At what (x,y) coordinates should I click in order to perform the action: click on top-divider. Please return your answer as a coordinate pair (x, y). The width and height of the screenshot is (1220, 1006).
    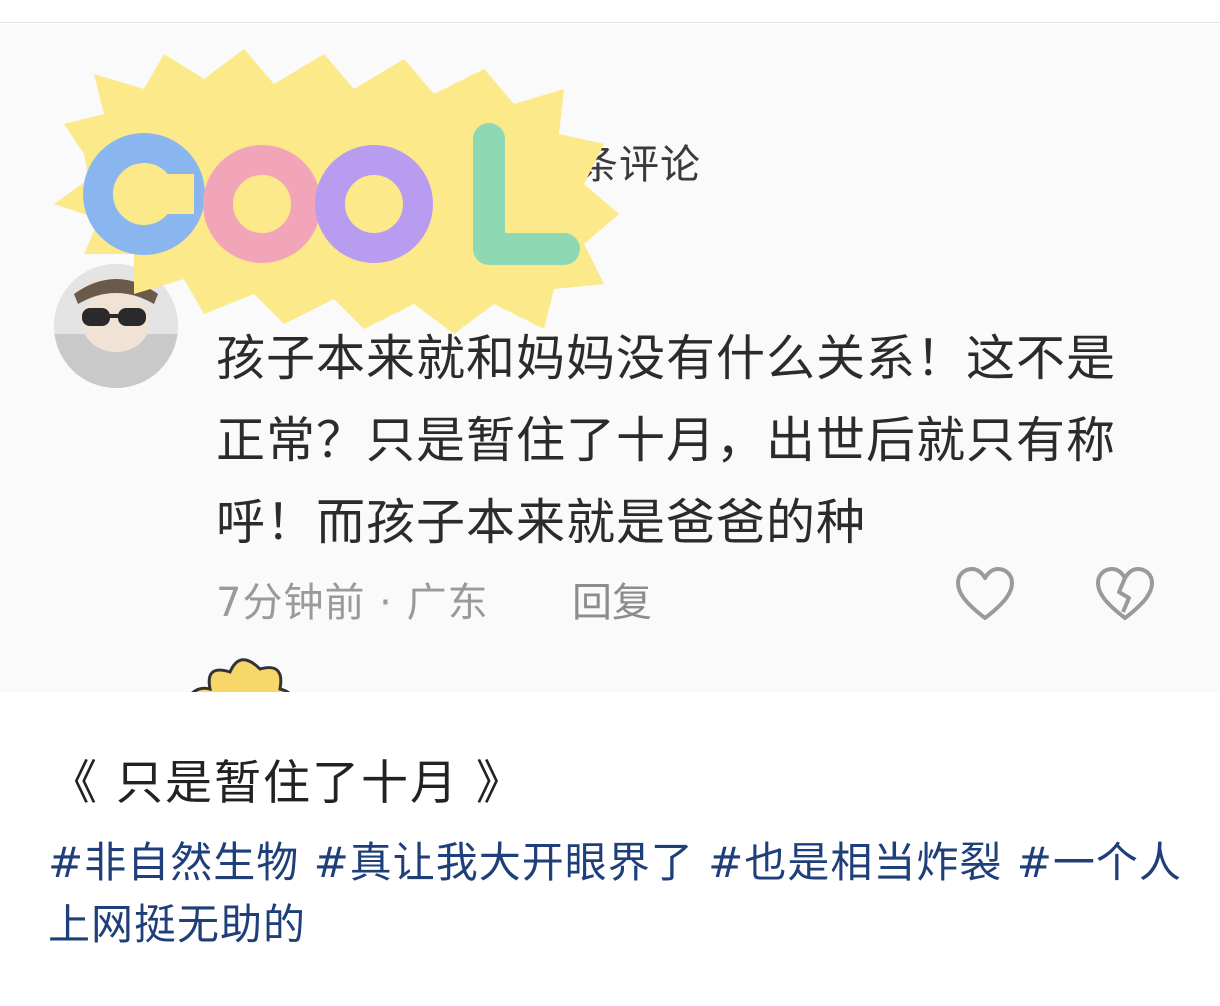
    Looking at the image, I should click on (610, 22).